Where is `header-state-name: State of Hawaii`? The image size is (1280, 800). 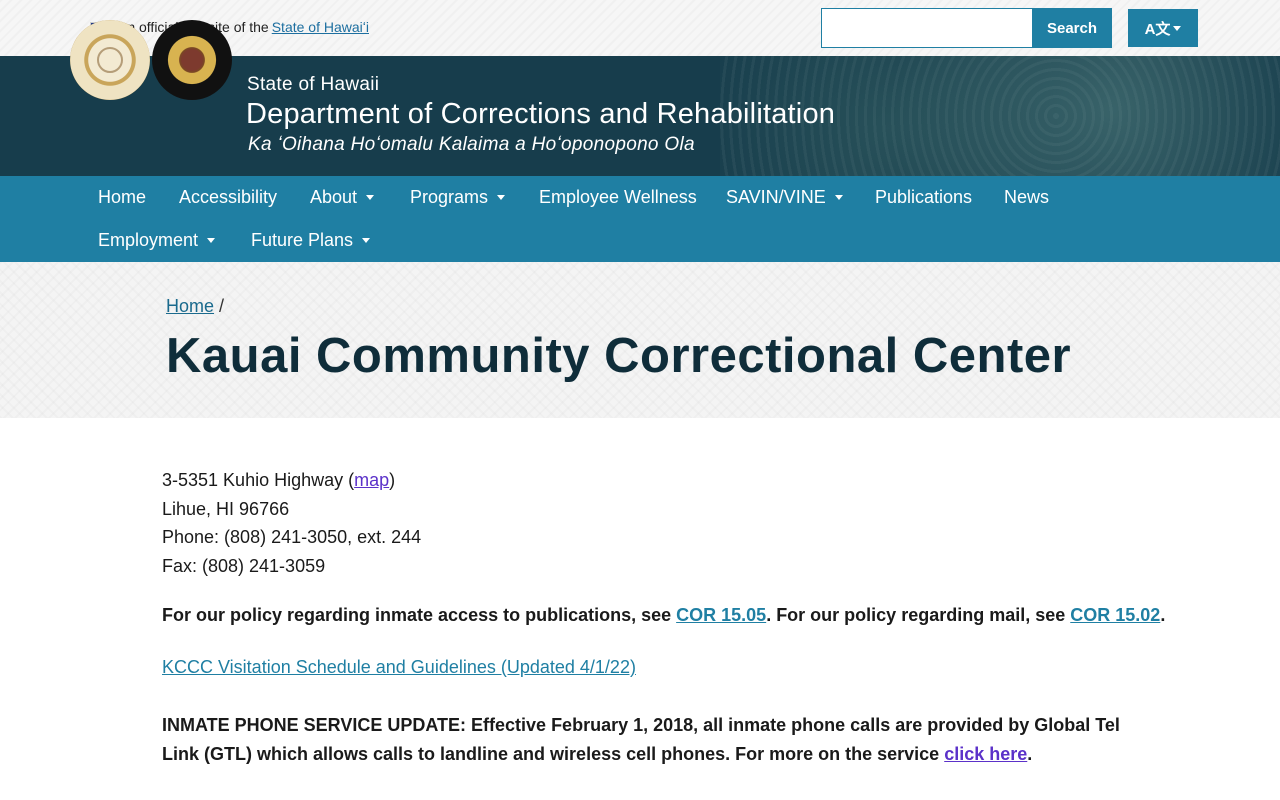 header-state-name: State of Hawaii is located at coordinates (313, 84).